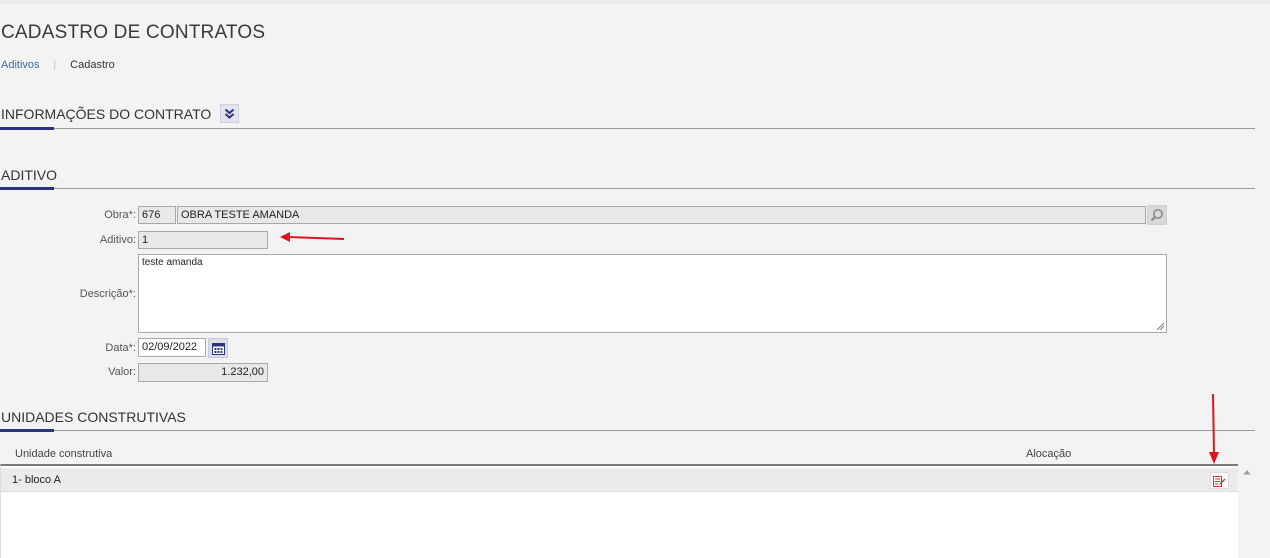 The width and height of the screenshot is (1270, 558). I want to click on valor-field: 1.232,00, so click(203, 372).